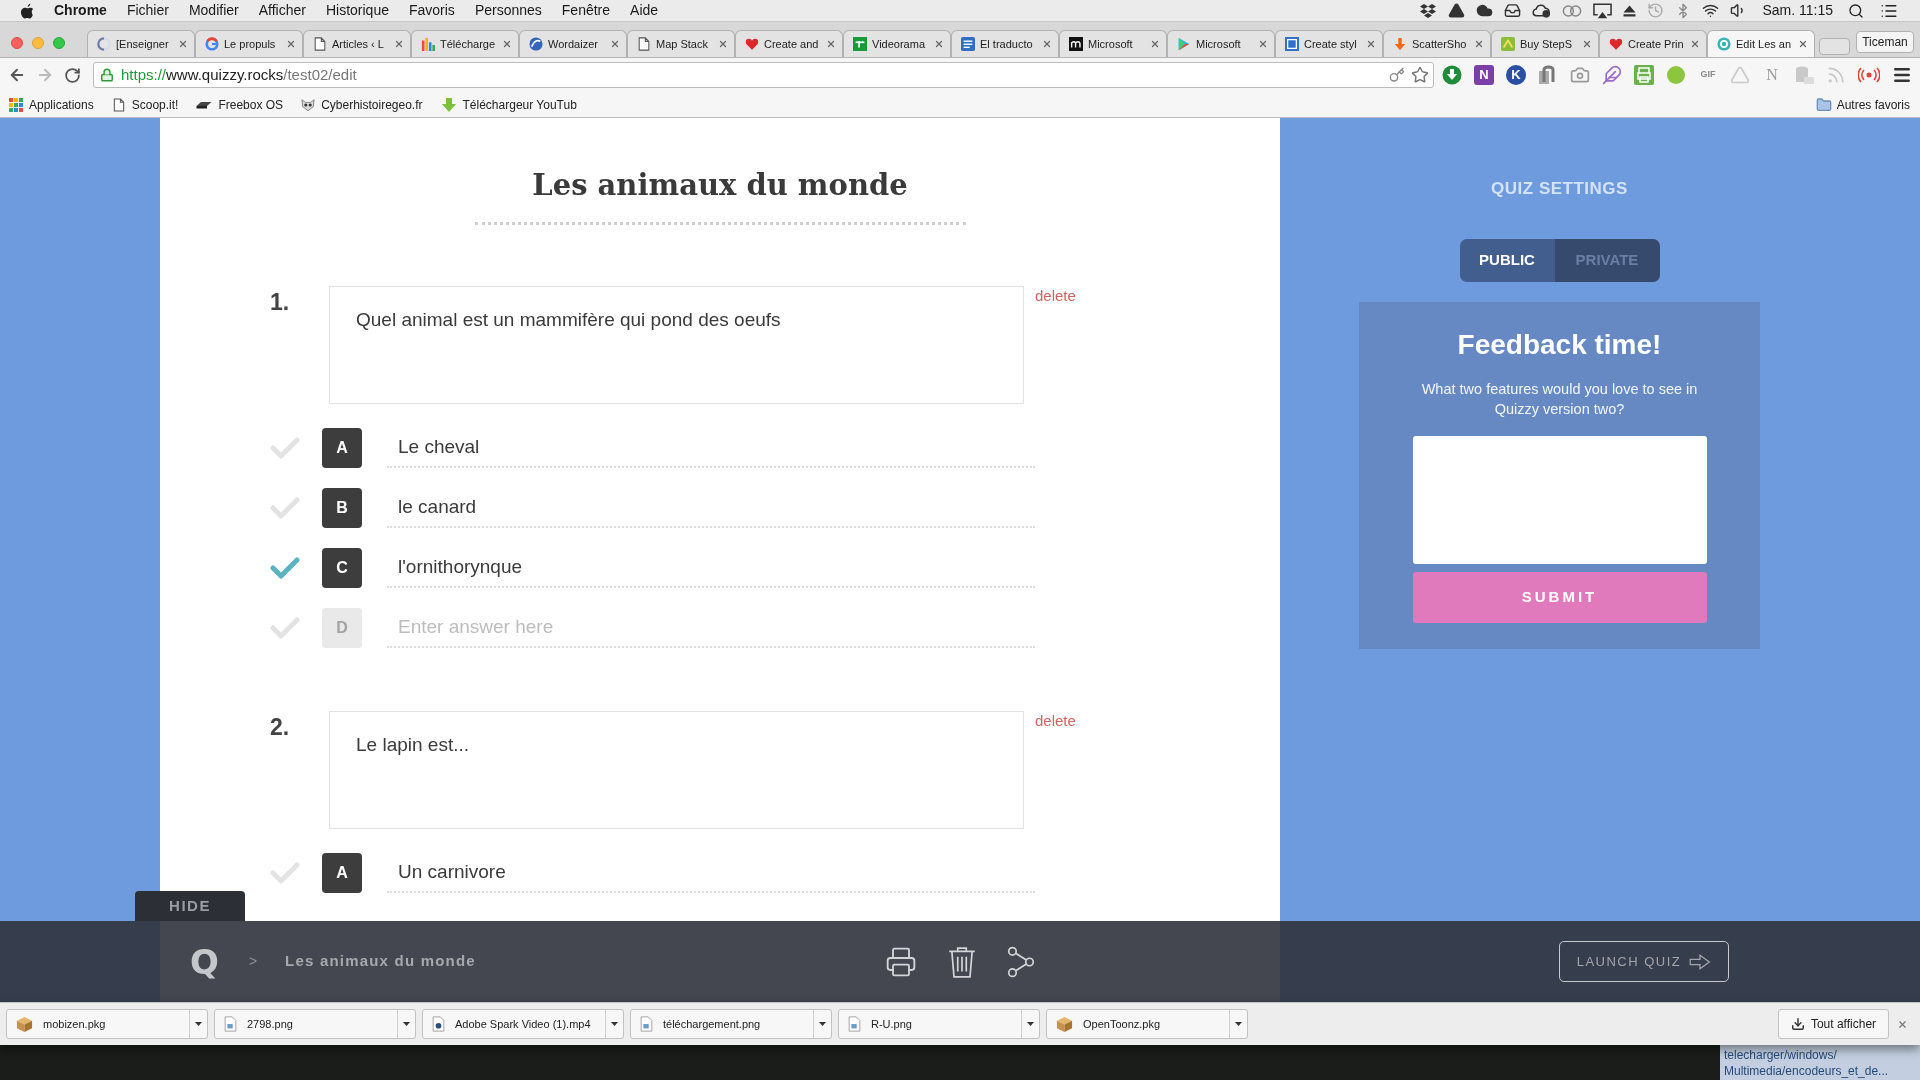 The image size is (1920, 1080). Describe the element at coordinates (362, 104) in the screenshot. I see `bookmark-item: Cyberhistoiregeo.fr` at that location.